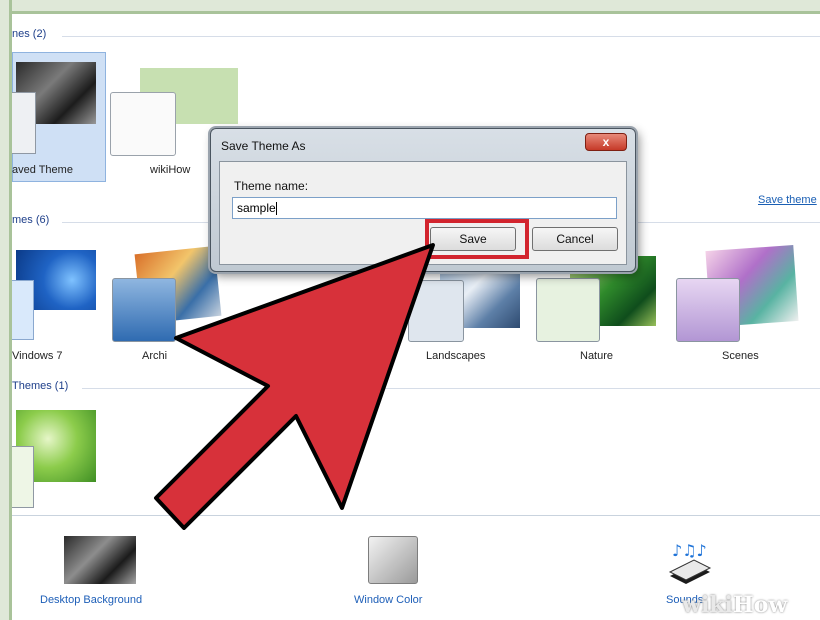 The image size is (820, 620). What do you see at coordinates (708, 310) in the screenshot?
I see `theme-scenes-color-swatch` at bounding box center [708, 310].